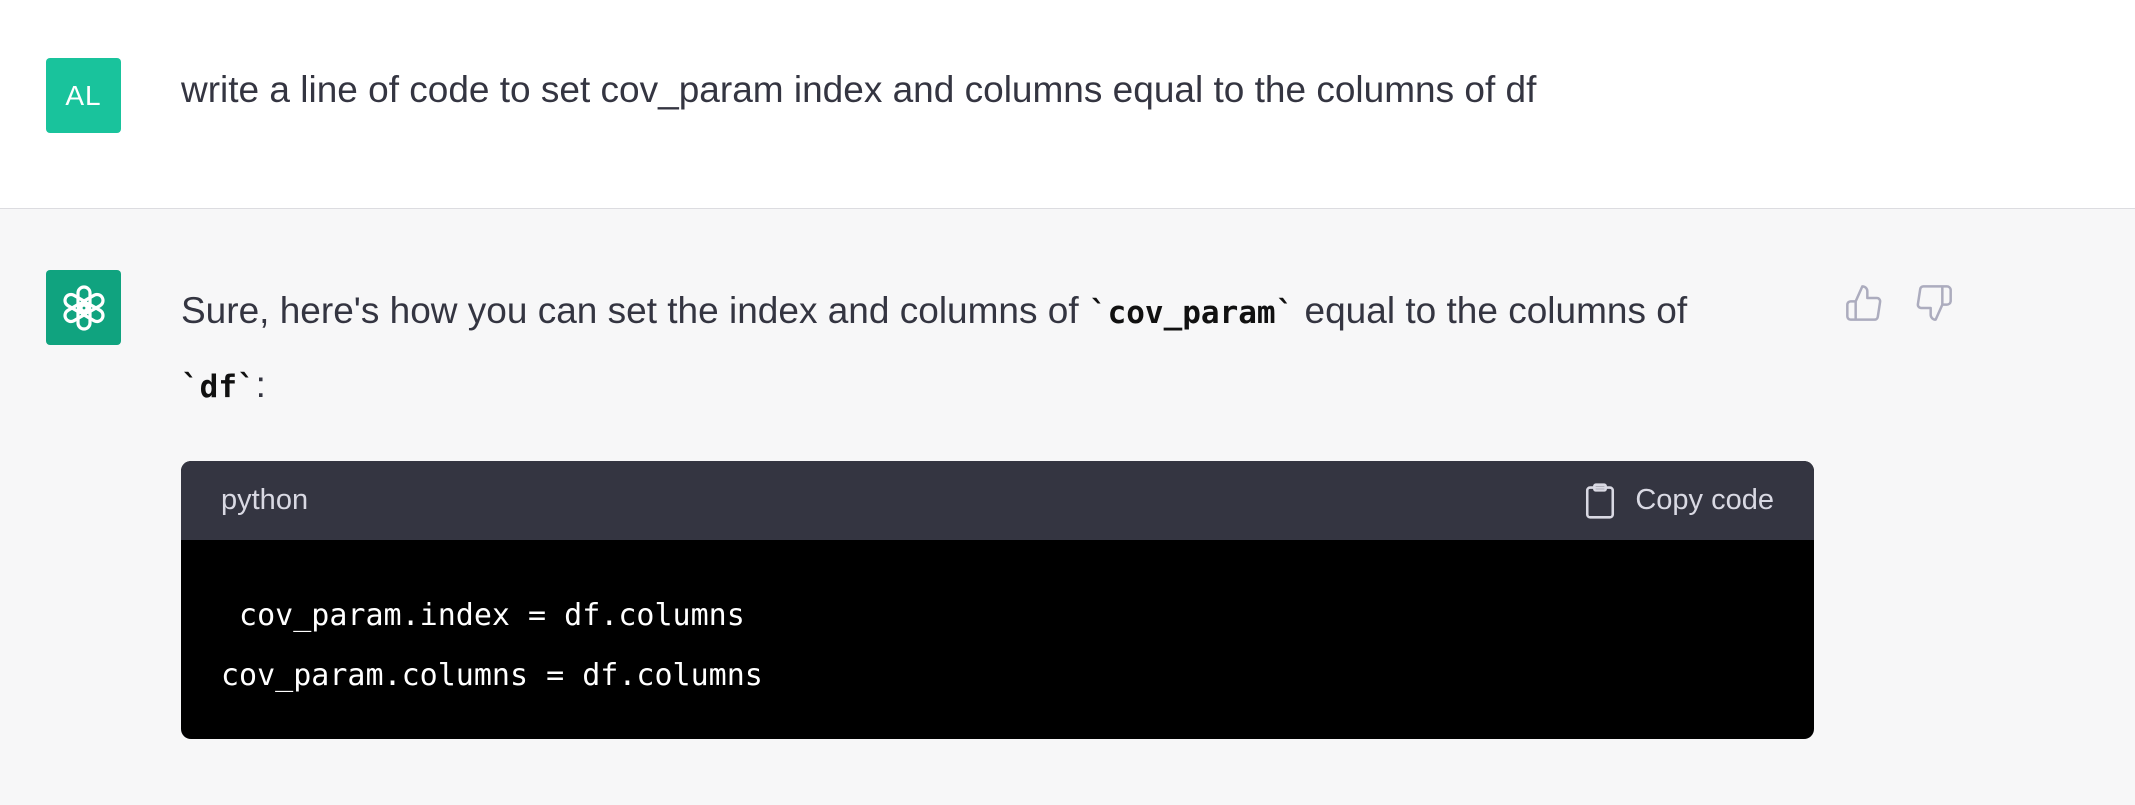 This screenshot has height=805, width=2135. I want to click on openai-logo-icon, so click(83, 307).